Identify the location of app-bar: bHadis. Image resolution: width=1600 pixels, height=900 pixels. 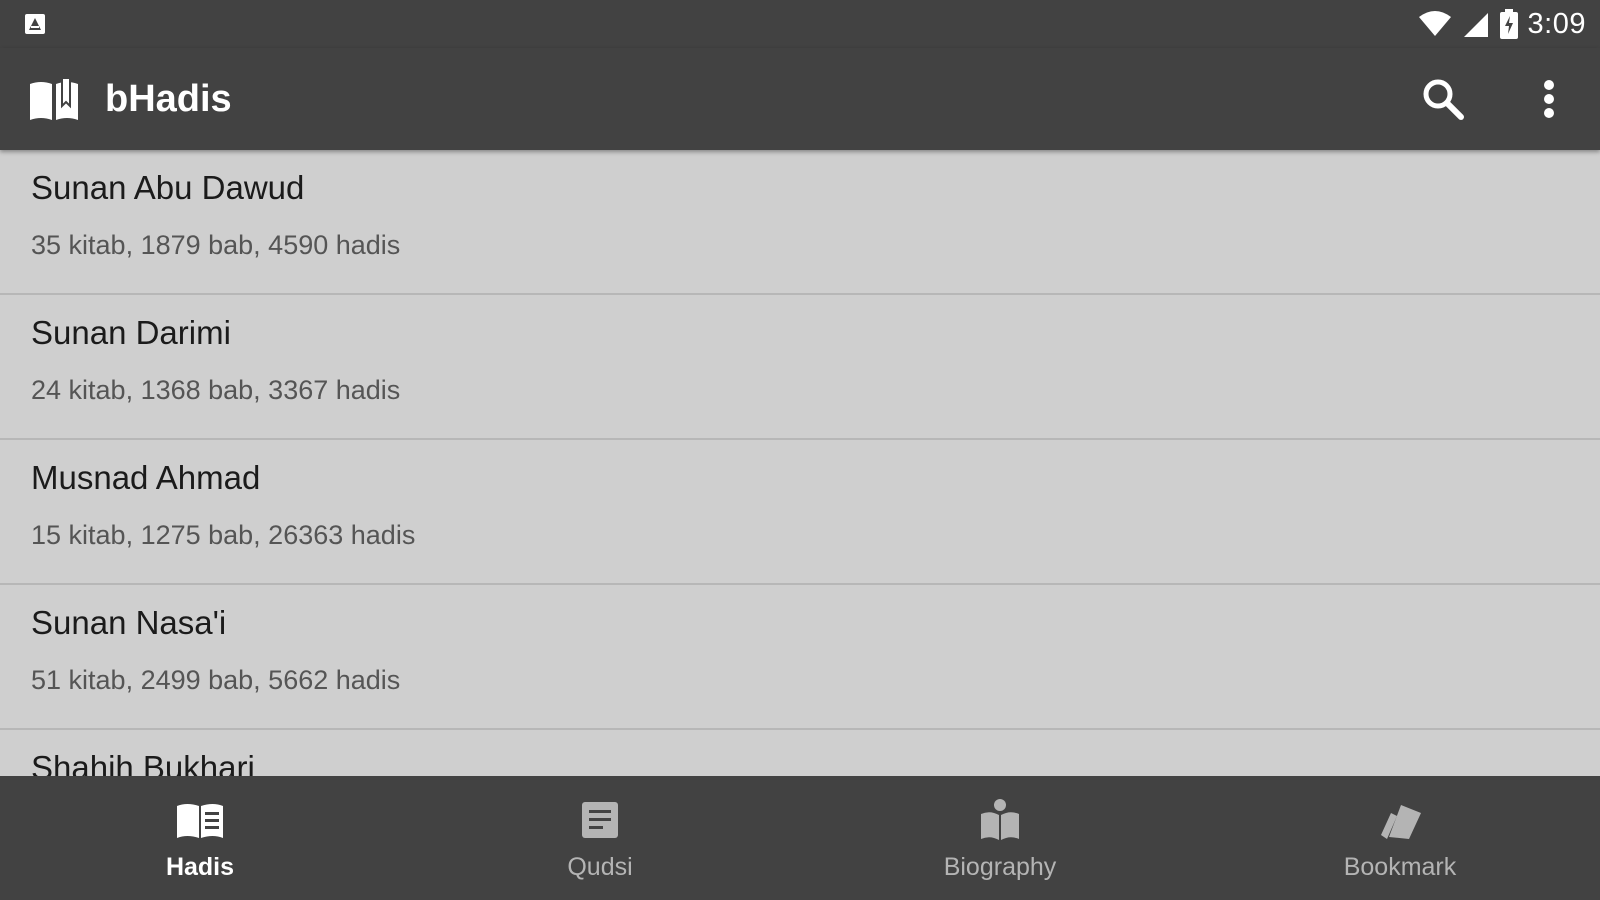
(800, 99).